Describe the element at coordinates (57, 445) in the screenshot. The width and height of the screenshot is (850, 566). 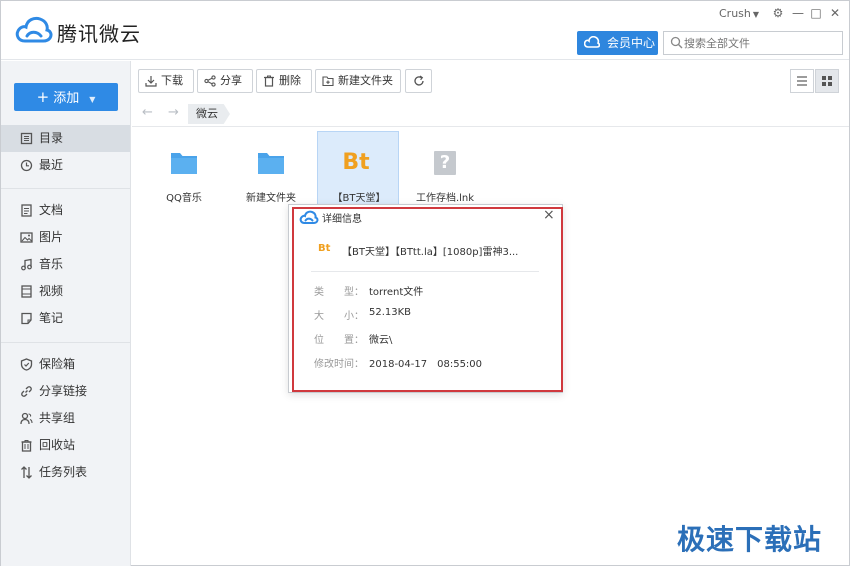
I see `sidebar-item-label: 回收站` at that location.